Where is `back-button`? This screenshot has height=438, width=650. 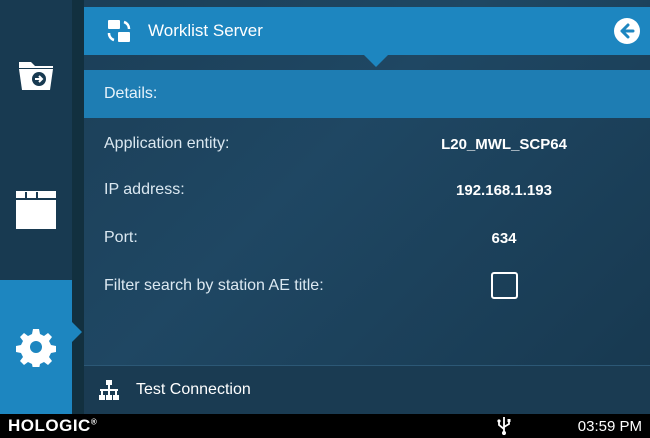 back-button is located at coordinates (627, 31).